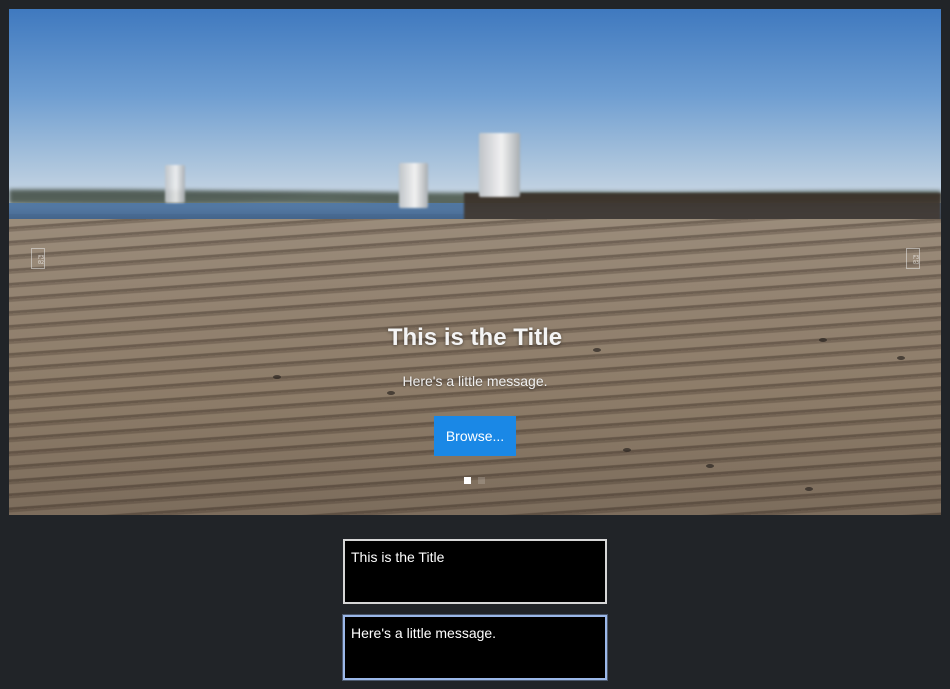  What do you see at coordinates (475, 647) in the screenshot?
I see `message-text-area: Here's a little message.` at bounding box center [475, 647].